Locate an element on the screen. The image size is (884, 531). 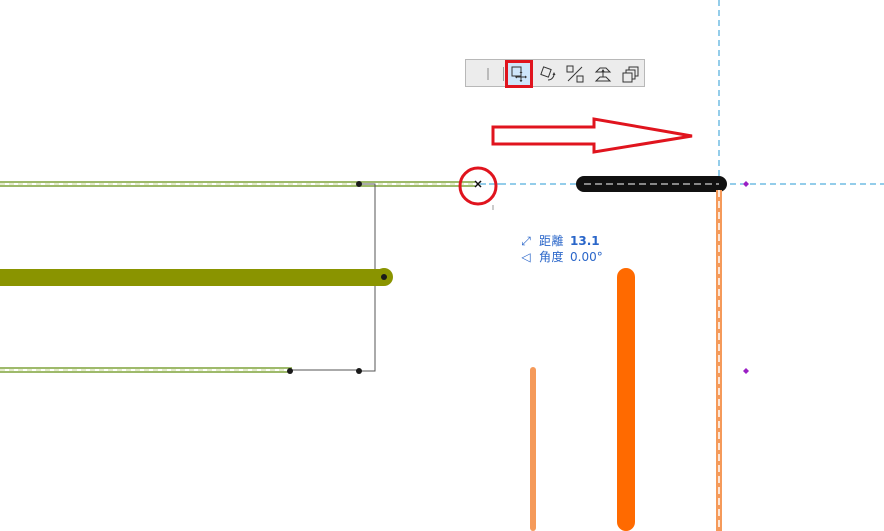
pet-palette-toolbar is located at coordinates (555, 73).